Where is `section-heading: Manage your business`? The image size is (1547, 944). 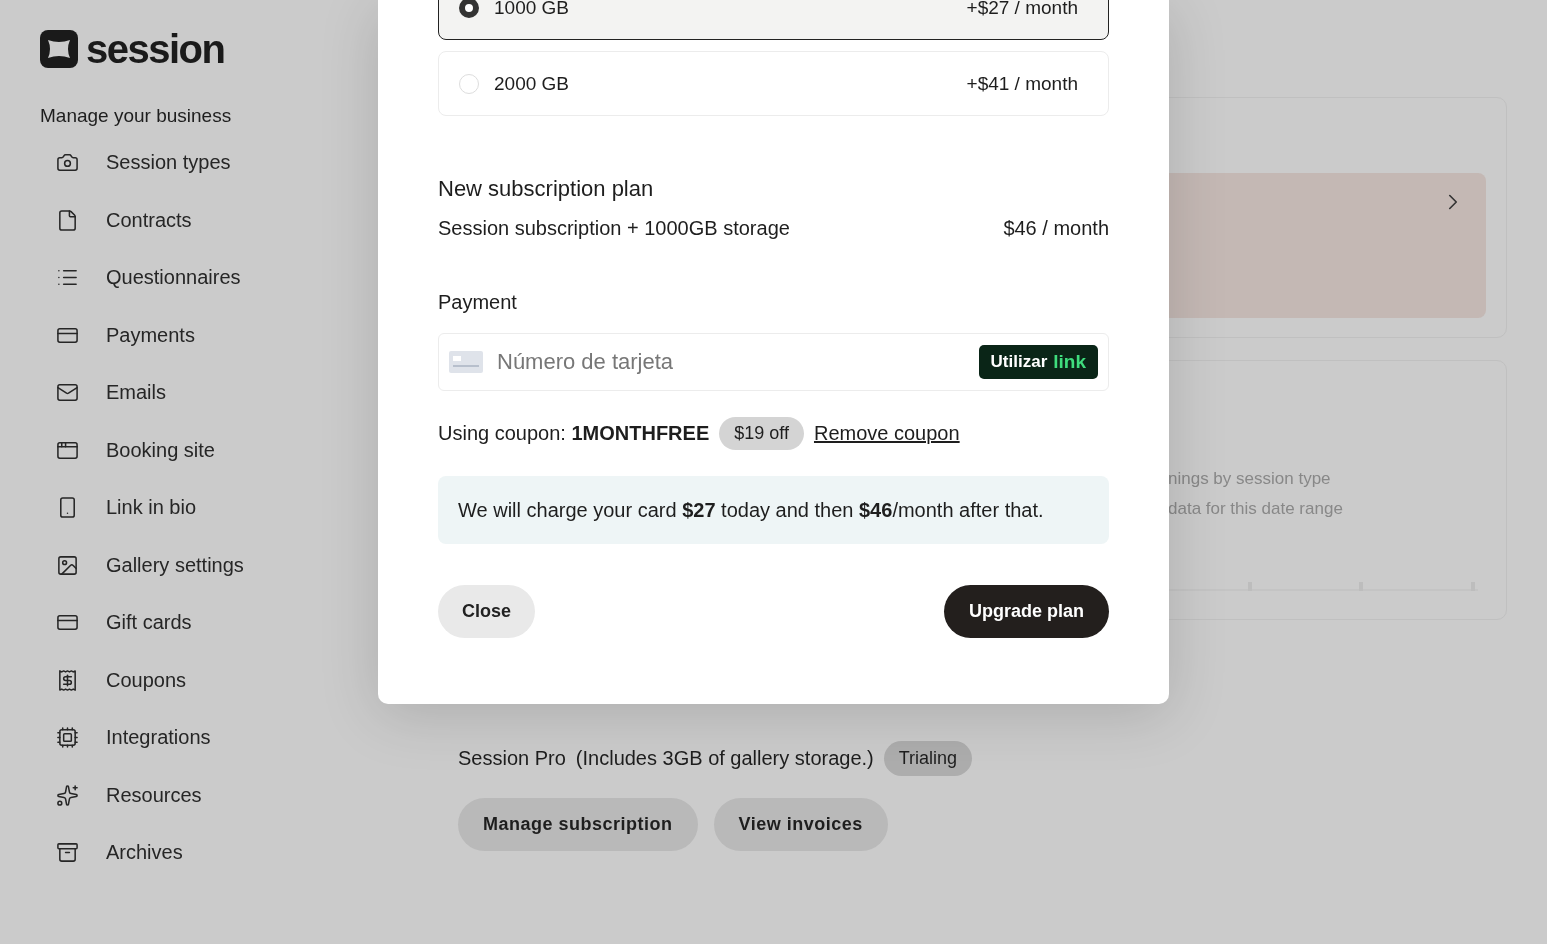 section-heading: Manage your business is located at coordinates (136, 116).